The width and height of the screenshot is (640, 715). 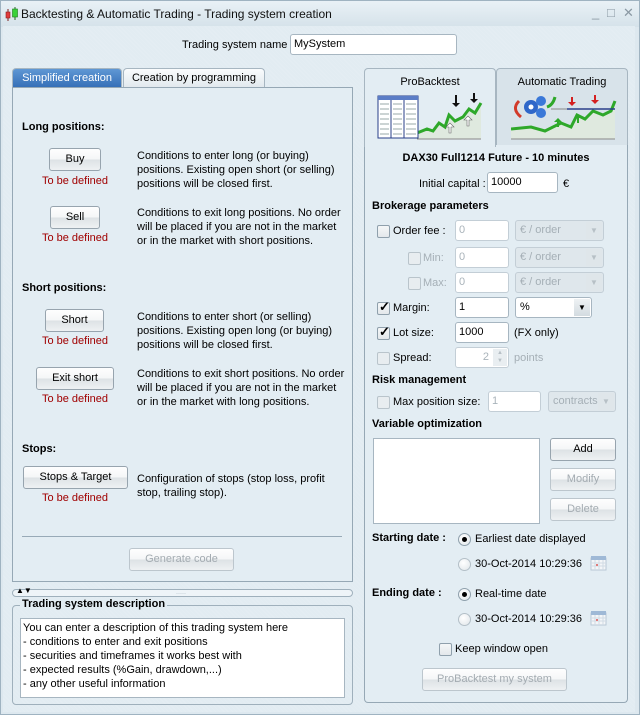 I want to click on margin-unit-select: % ▼, so click(x=553, y=307).